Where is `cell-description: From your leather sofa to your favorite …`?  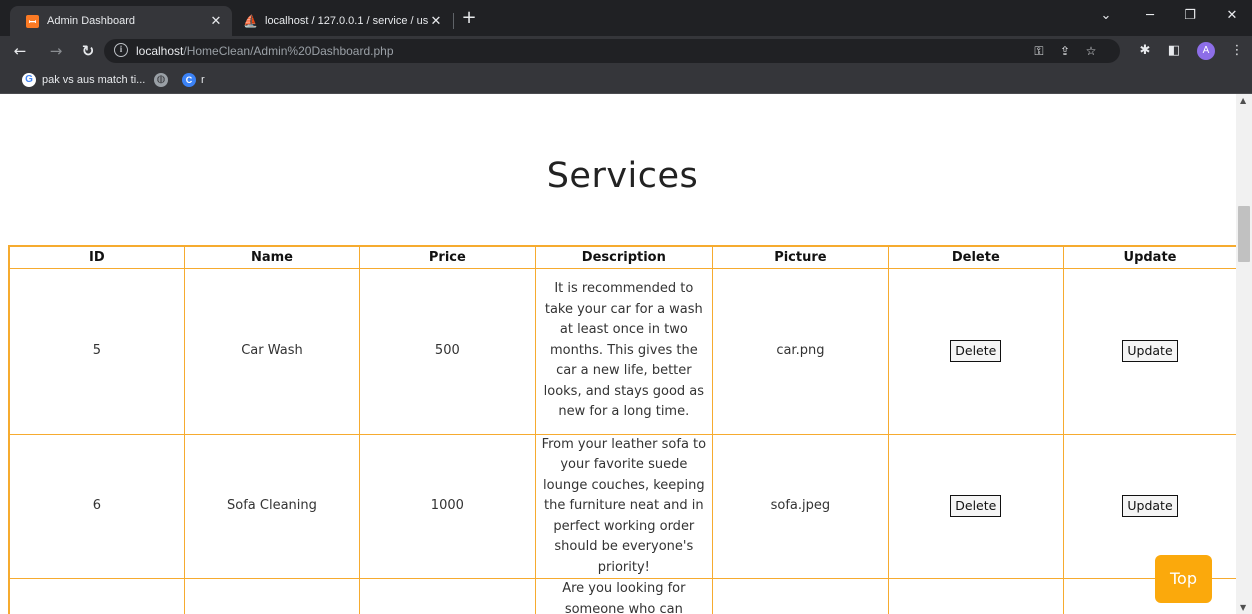 cell-description: From your leather sofa to your favorite … is located at coordinates (624, 506).